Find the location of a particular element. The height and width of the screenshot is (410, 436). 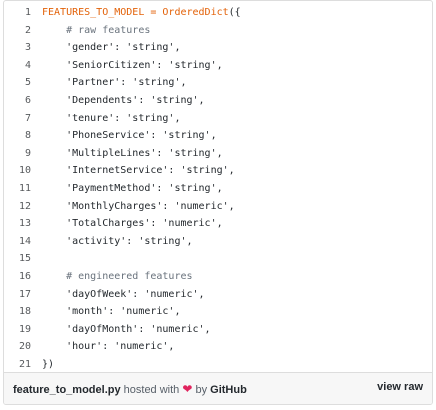

code-text: 'TotalCharges': 'numeric', is located at coordinates (132, 224).